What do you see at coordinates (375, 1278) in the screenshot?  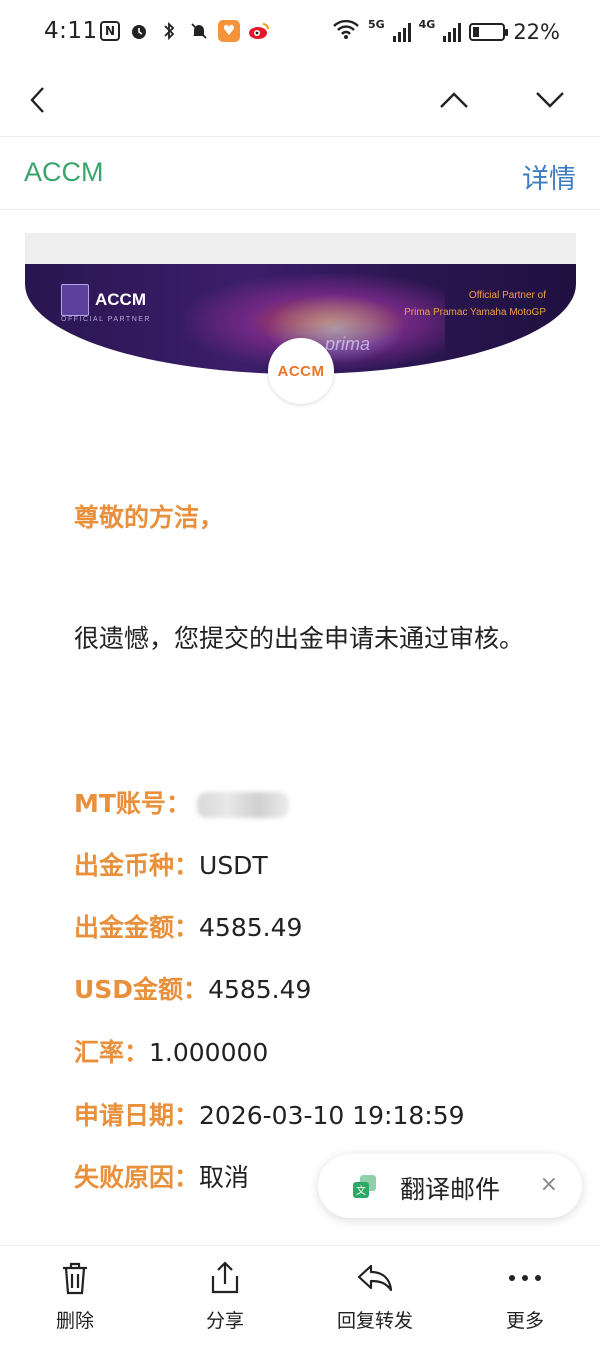 I see `reply-icon` at bounding box center [375, 1278].